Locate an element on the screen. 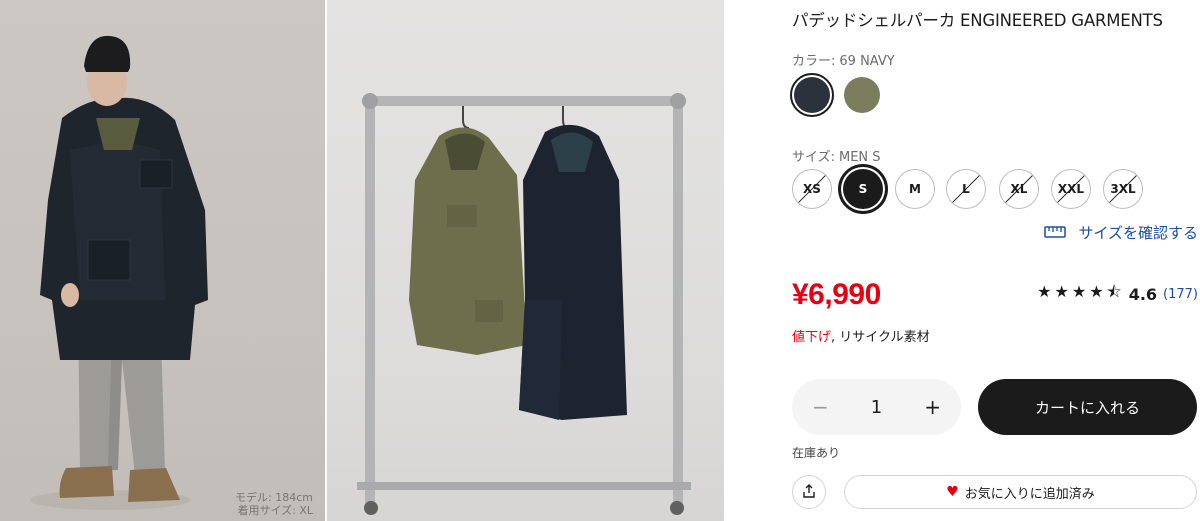  price-note: 値下げ, リサイクル素材 is located at coordinates (861, 335).